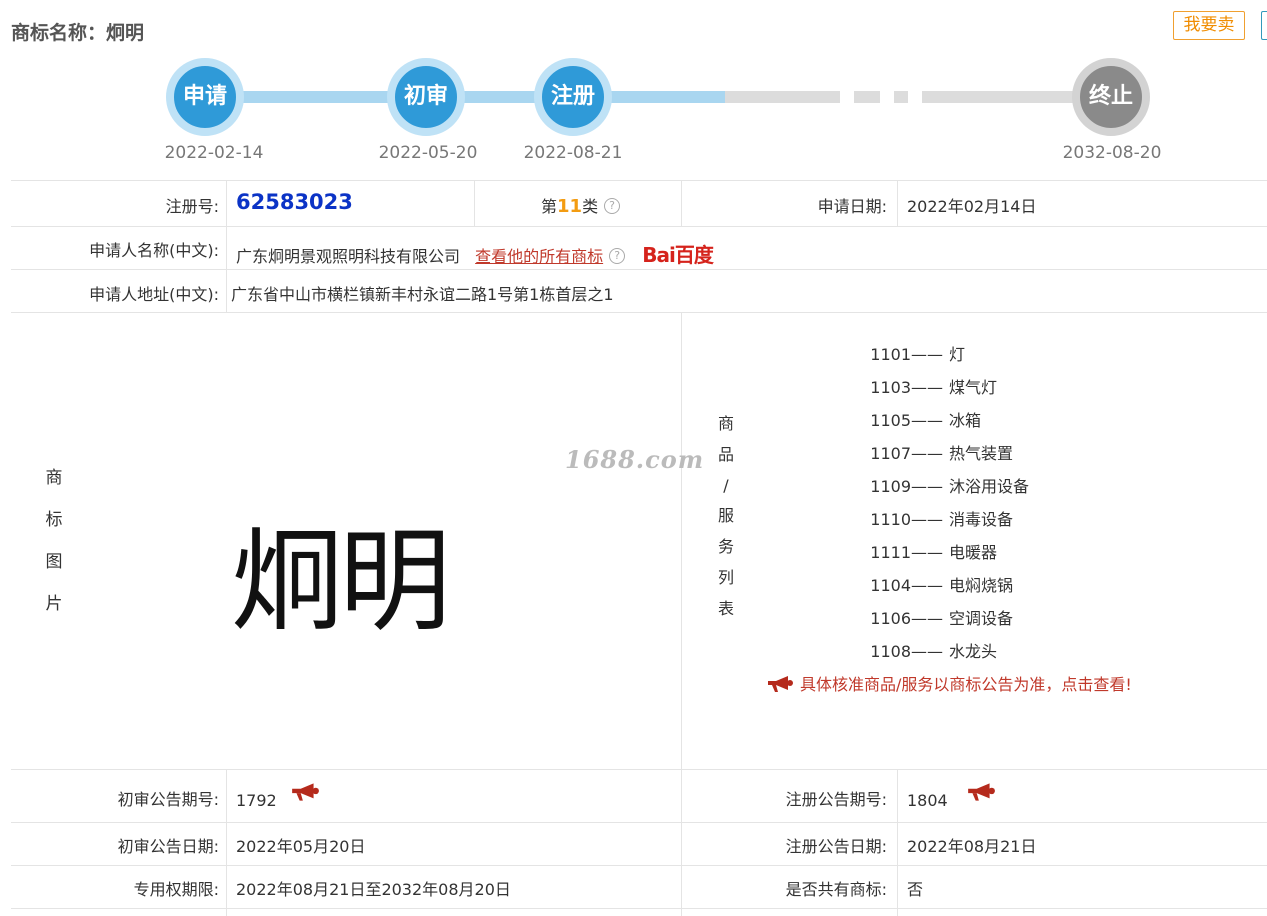 This screenshot has width=1267, height=916. I want to click on progress-bar-complete, so click(465, 97).